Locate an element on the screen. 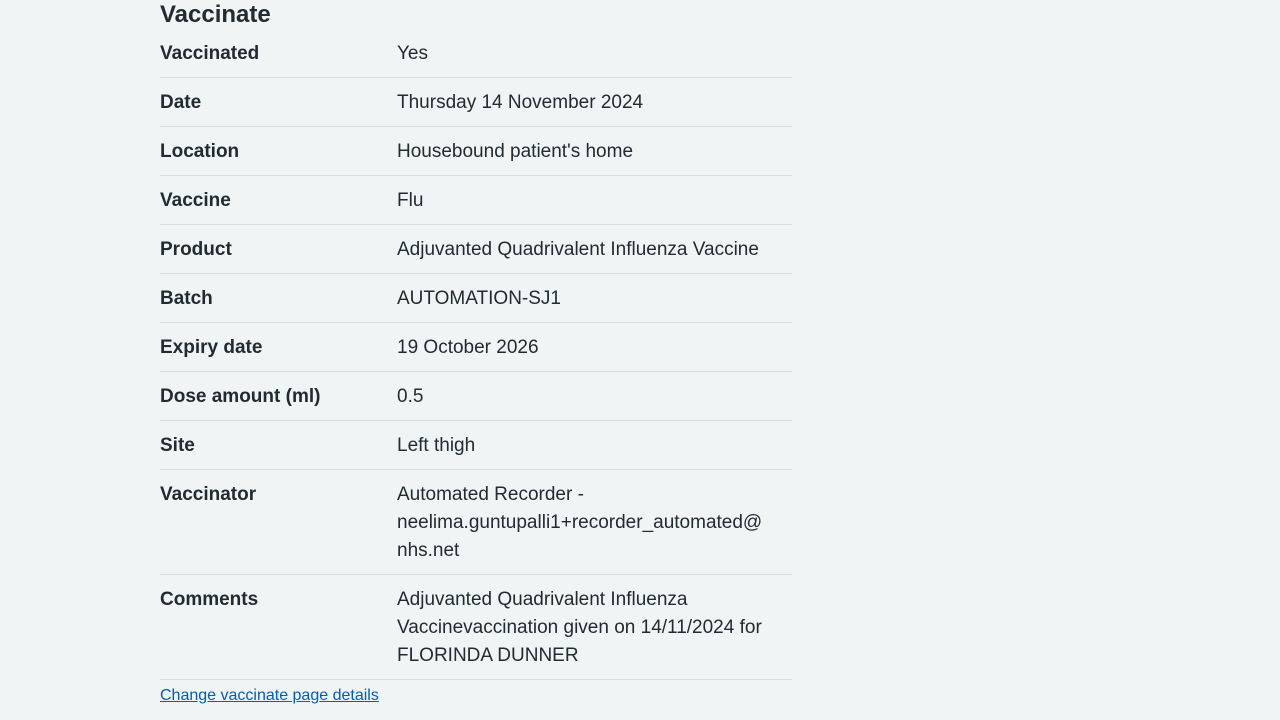 The width and height of the screenshot is (1280, 720). summary-row-site: Site Left thigh is located at coordinates (476, 445).